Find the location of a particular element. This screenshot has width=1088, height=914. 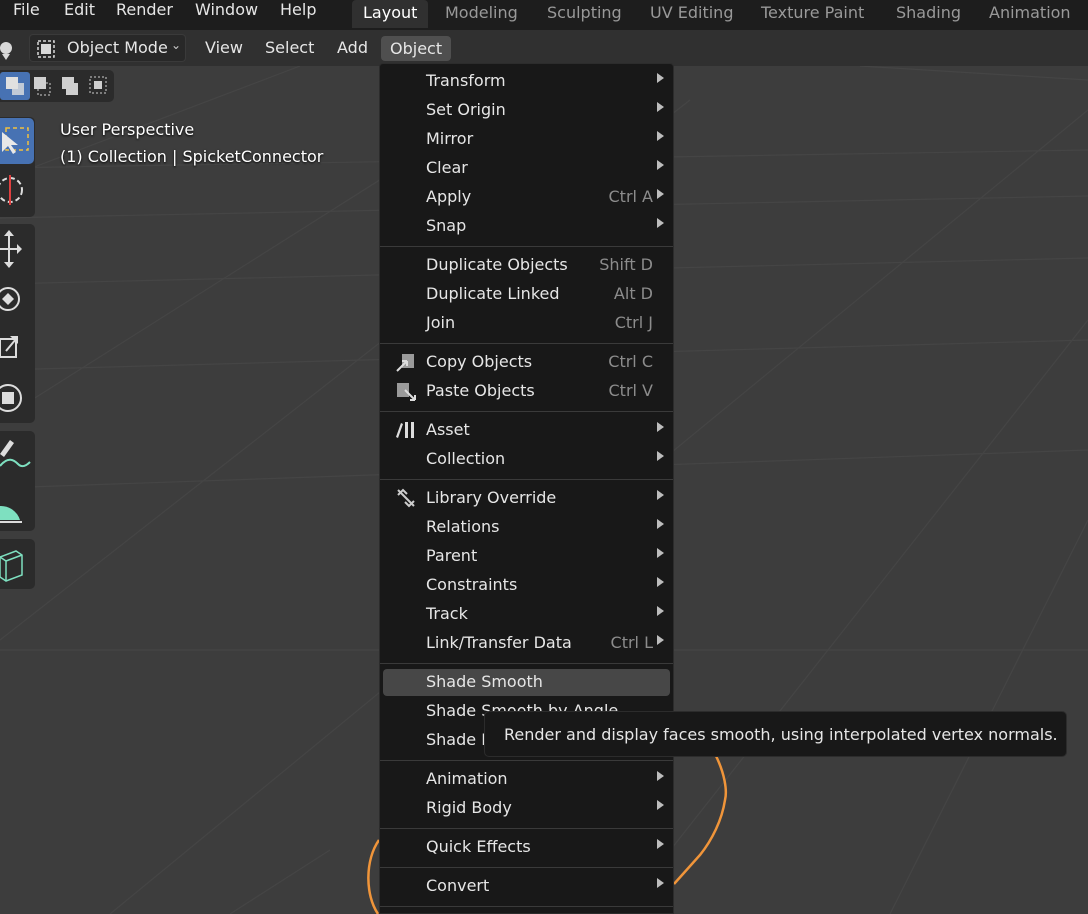

mode-dropdown: Object Mode ⌄ is located at coordinates (107, 48).